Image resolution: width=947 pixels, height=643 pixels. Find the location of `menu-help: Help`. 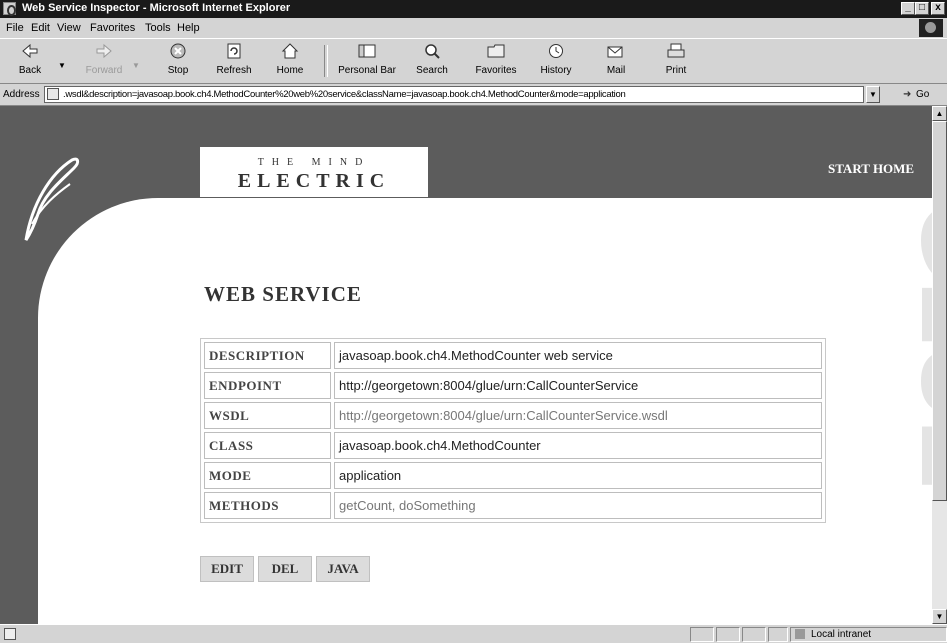

menu-help: Help is located at coordinates (188, 28).